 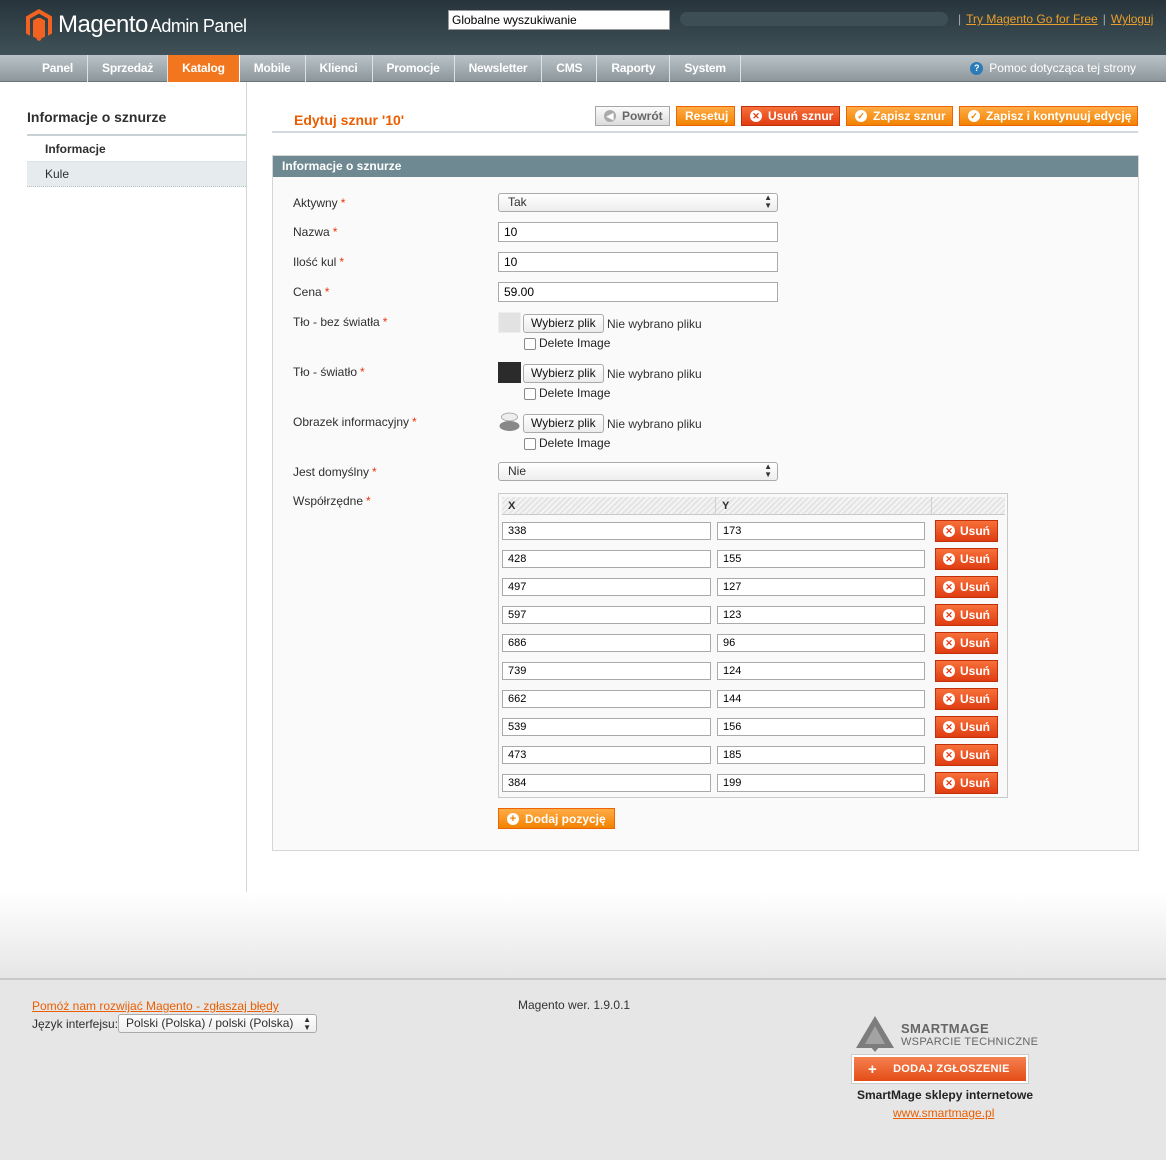 What do you see at coordinates (654, 424) in the screenshot?
I see `info-image-file-note: Nie wybrano pliku` at bounding box center [654, 424].